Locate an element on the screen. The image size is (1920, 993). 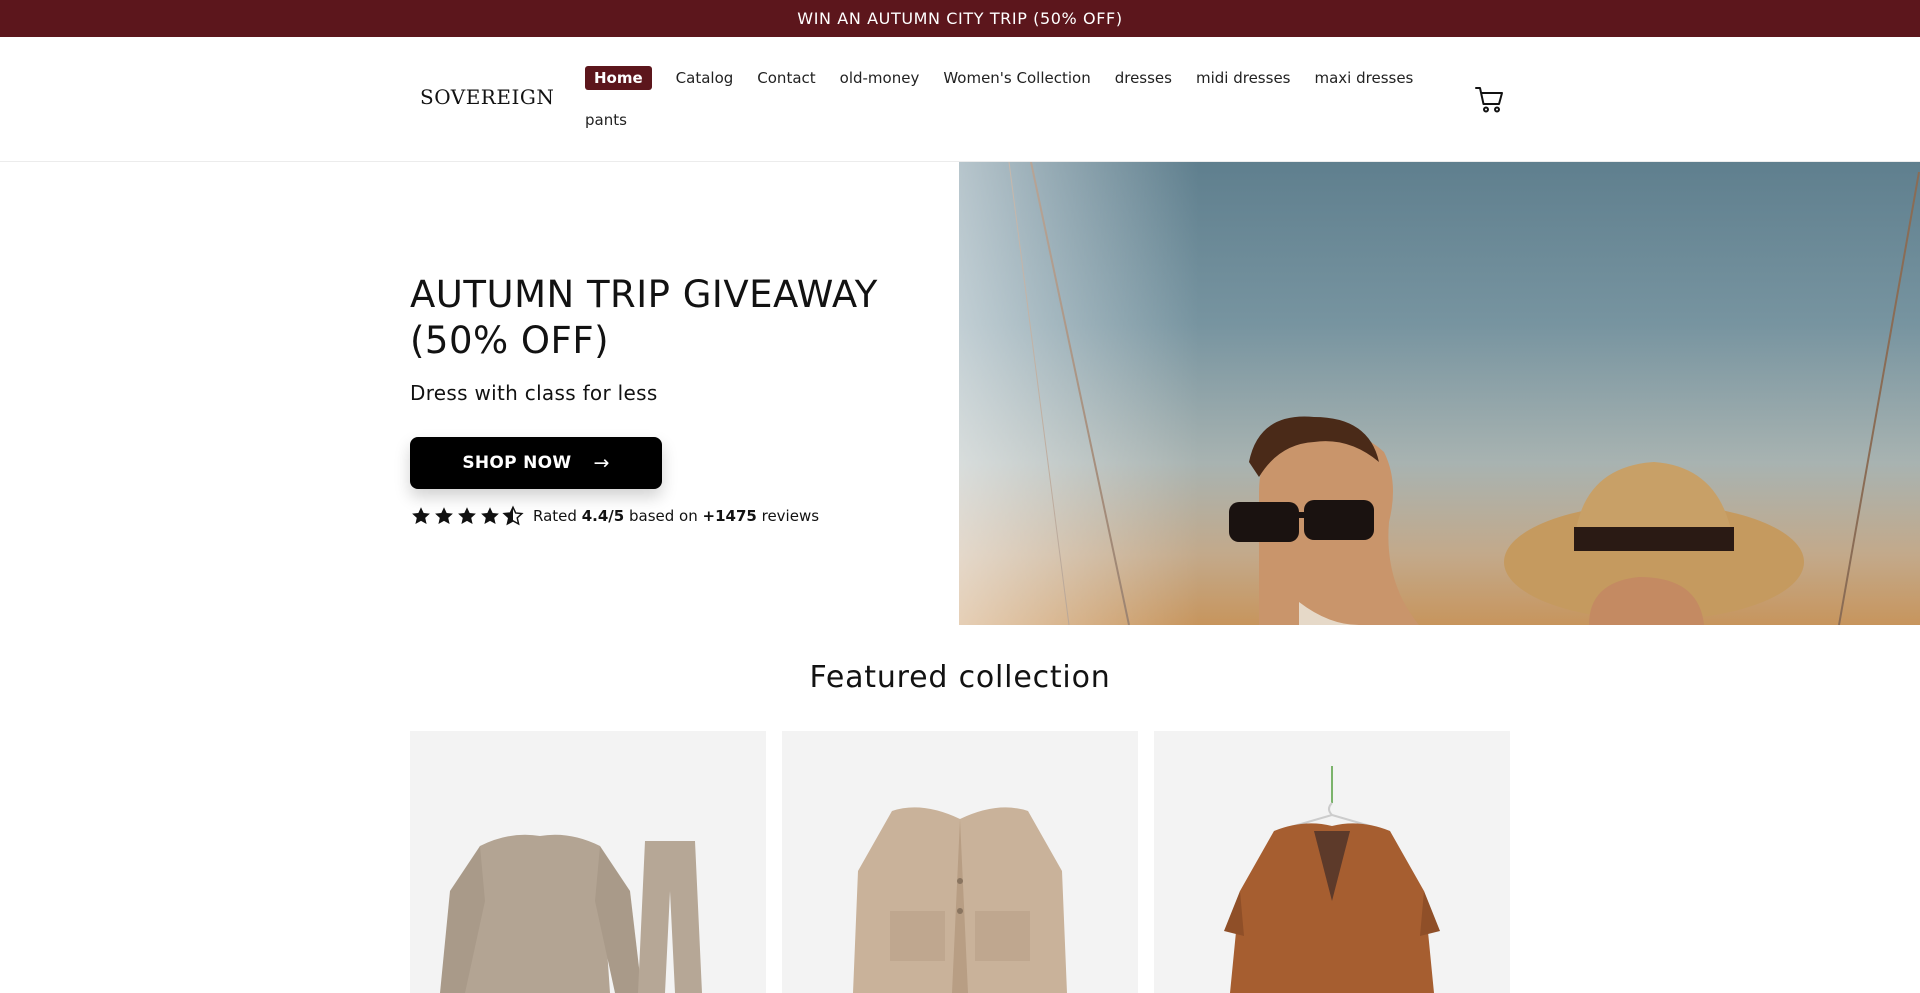
product-image-sweater-set is located at coordinates (588, 862).